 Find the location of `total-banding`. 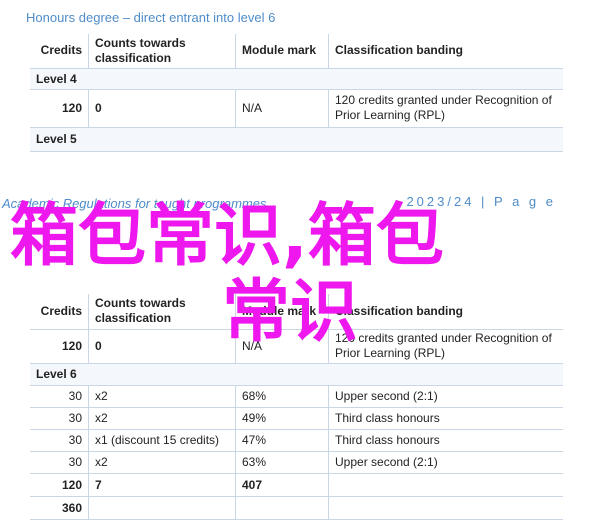

total-banding is located at coordinates (445, 485).